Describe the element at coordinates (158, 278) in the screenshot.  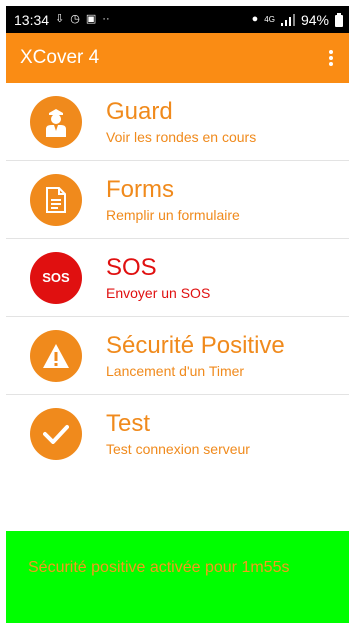
I see `menu-item-text: SOS Envoyer un SOS` at that location.